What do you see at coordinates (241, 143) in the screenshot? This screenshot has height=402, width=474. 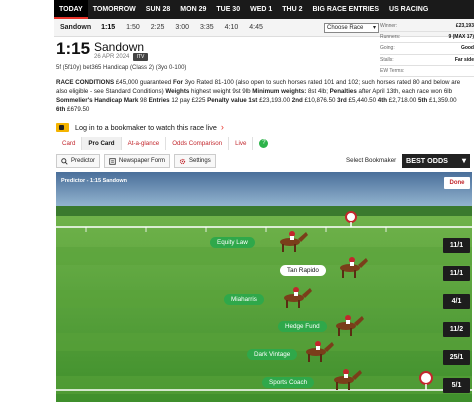 I see `tab-live: Live` at bounding box center [241, 143].